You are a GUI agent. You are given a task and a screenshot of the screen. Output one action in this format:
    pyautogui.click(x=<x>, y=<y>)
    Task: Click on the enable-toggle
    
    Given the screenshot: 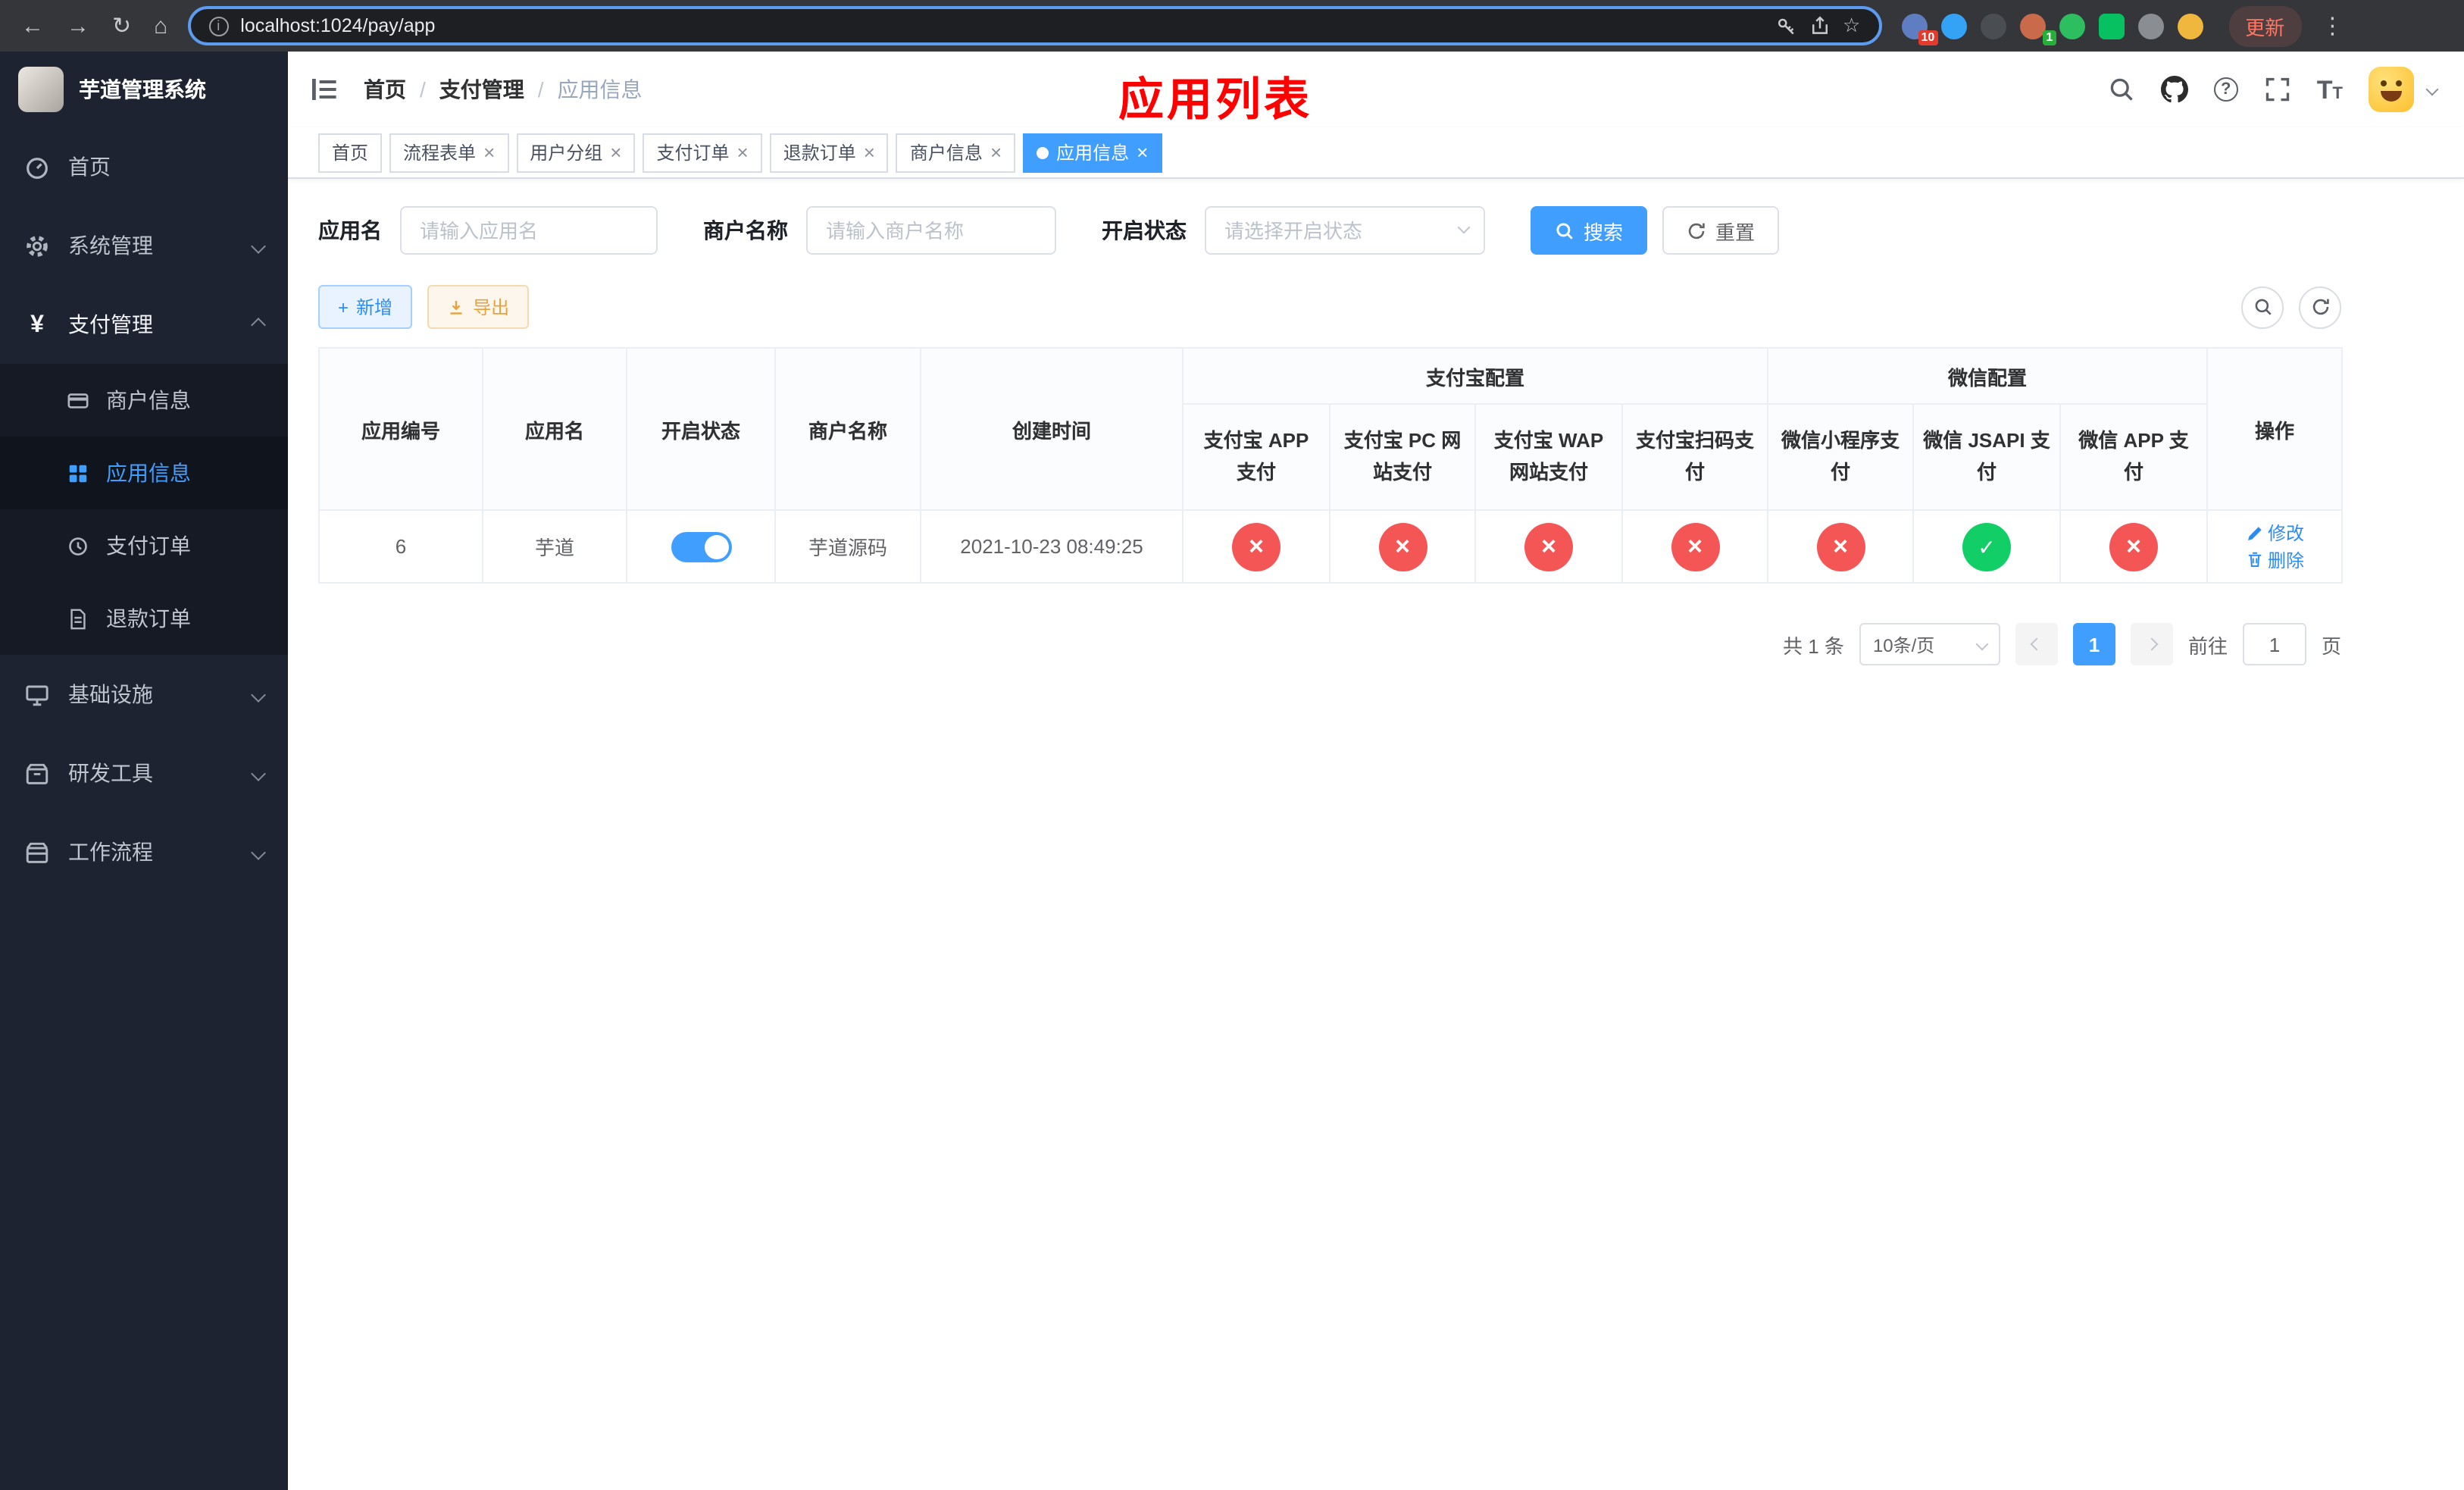 What is the action you would take?
    pyautogui.click(x=701, y=547)
    